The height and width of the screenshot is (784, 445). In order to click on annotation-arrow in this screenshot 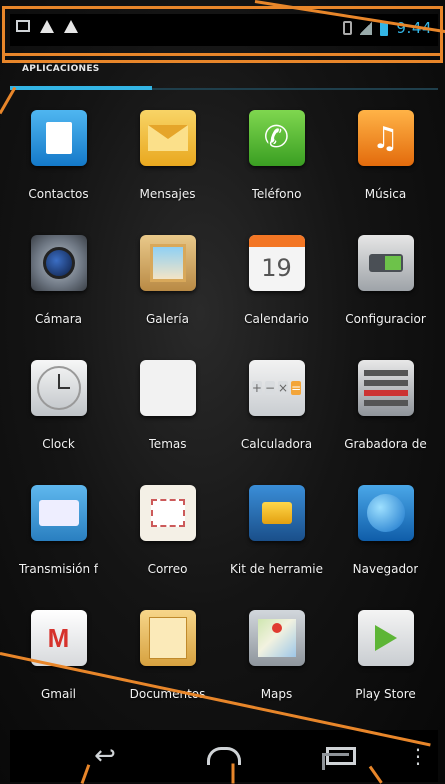, I will do `click(233, 773)`.